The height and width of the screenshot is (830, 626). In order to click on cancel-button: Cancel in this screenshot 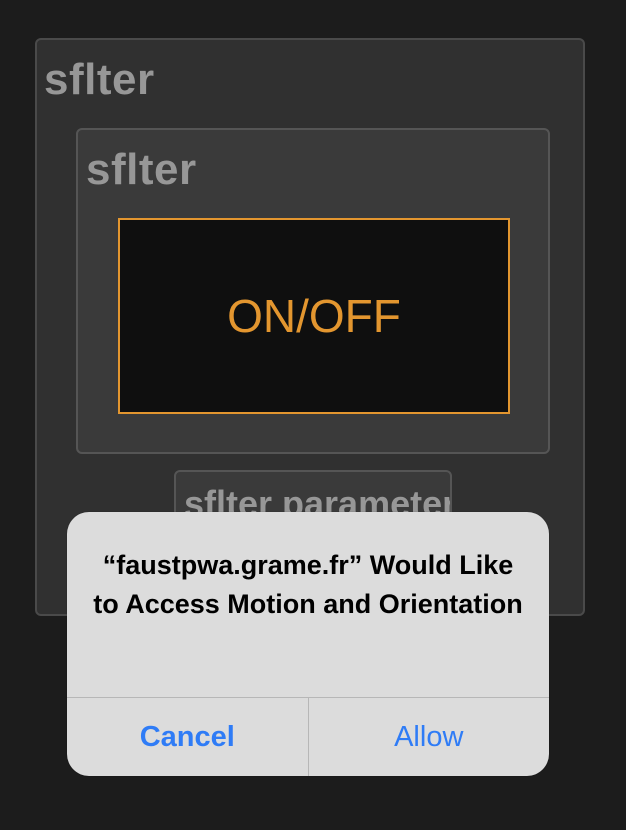, I will do `click(188, 737)`.